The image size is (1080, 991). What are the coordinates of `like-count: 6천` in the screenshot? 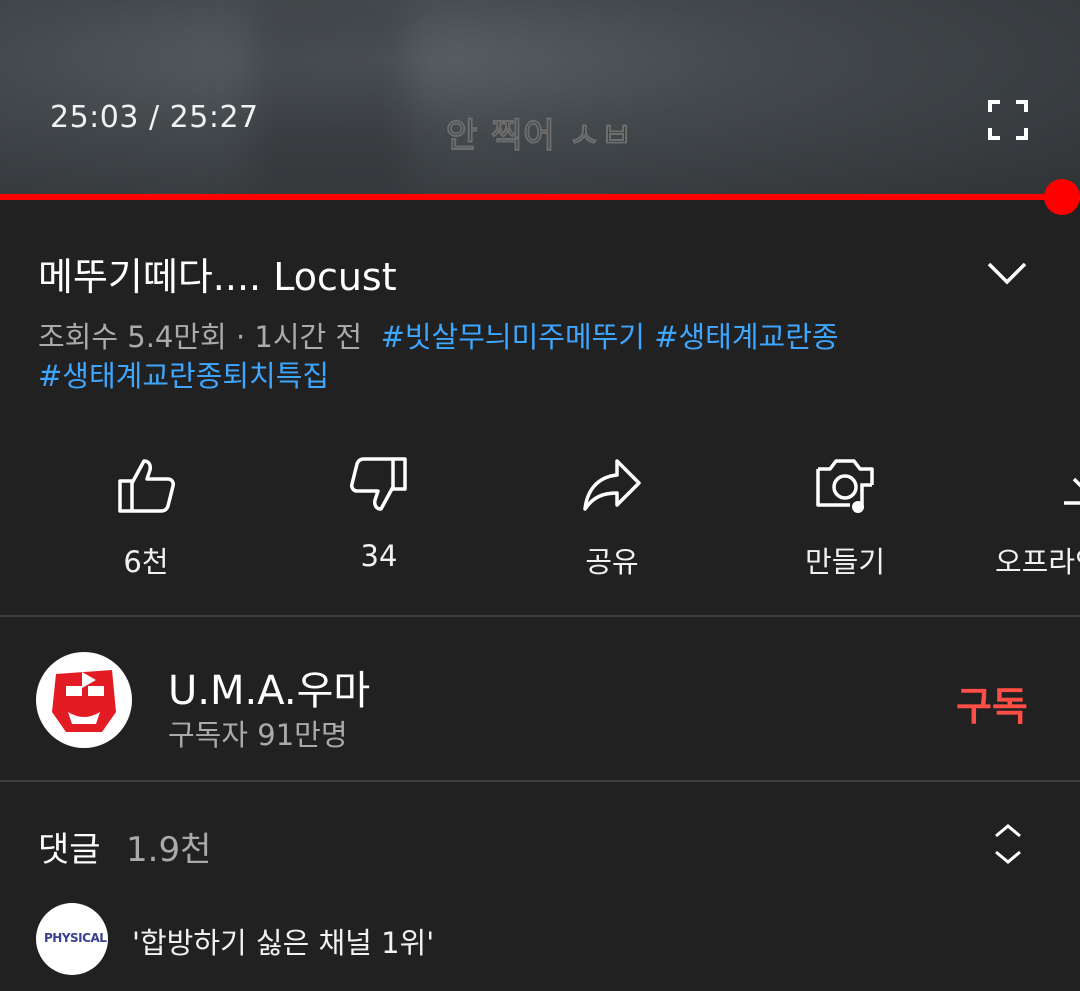 It's located at (146, 562).